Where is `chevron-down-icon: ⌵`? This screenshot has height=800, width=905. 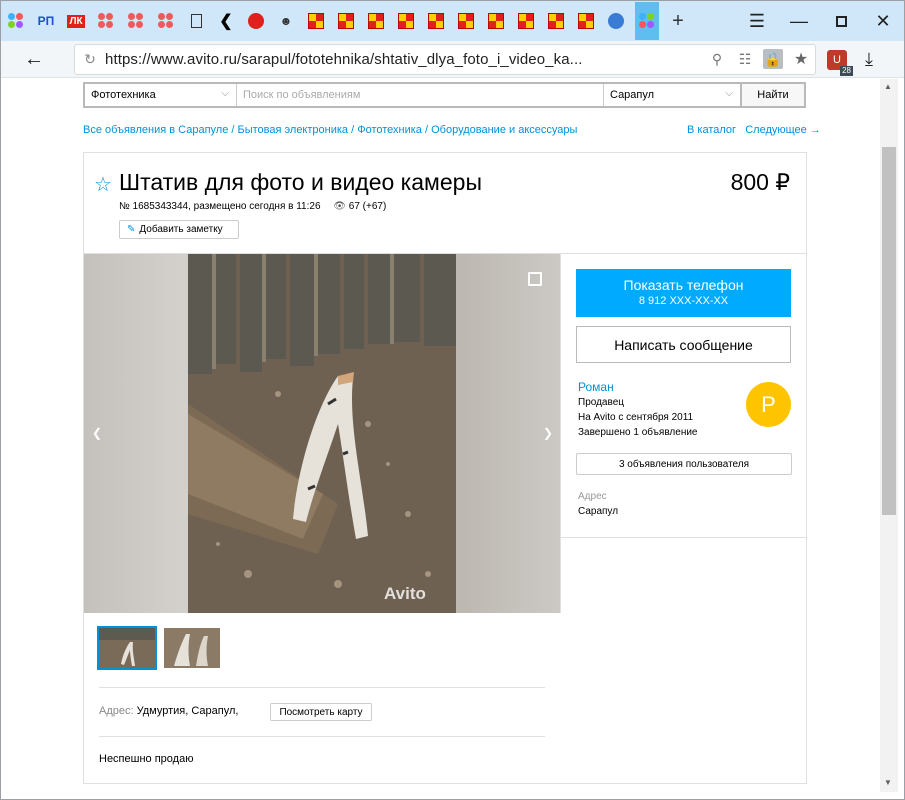 chevron-down-icon: ⌵ is located at coordinates (225, 93).